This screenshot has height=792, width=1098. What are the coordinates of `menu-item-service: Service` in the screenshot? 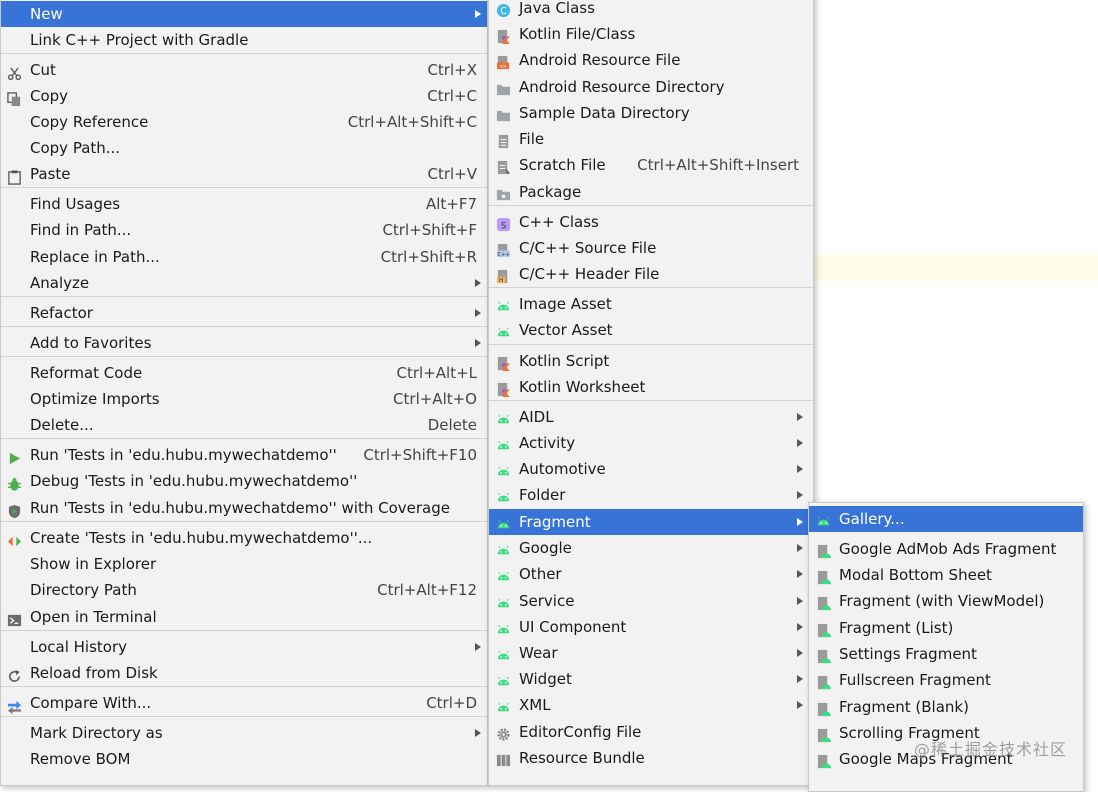 It's located at (651, 601).